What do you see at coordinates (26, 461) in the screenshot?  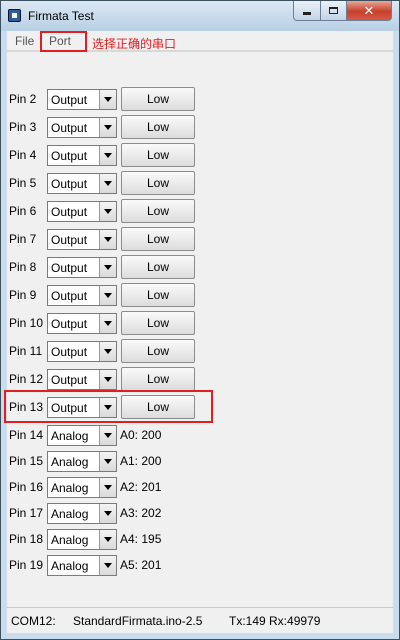 I see `pin-label: Pin 15` at bounding box center [26, 461].